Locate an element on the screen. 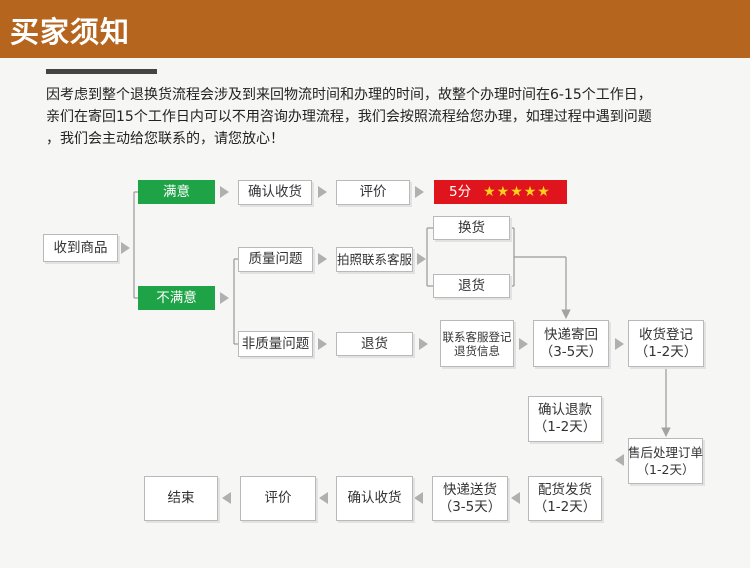 This screenshot has width=750, height=568. node-after-sales: 售后处理订单 （1-2天） is located at coordinates (665, 461).